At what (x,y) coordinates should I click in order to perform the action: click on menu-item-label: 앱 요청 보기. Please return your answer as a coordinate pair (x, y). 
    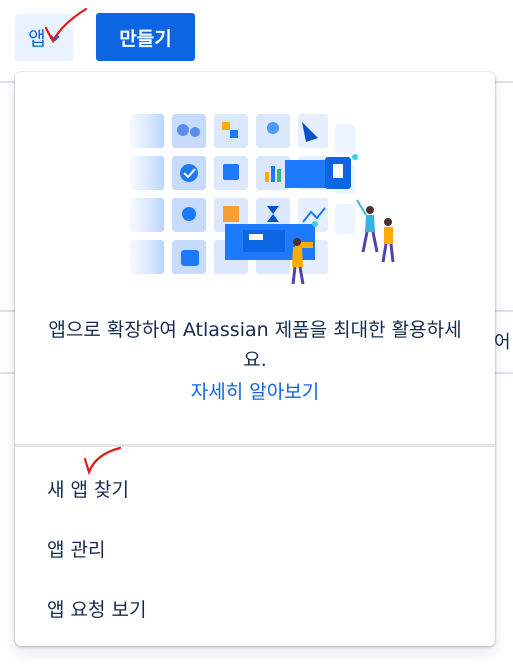
    Looking at the image, I should click on (97, 609).